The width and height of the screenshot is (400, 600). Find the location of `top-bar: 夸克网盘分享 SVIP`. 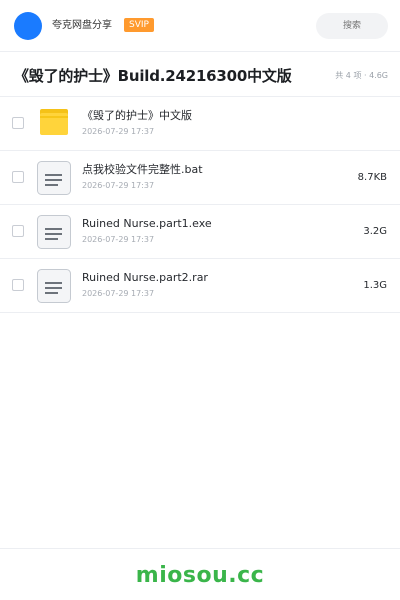

top-bar: 夸克网盘分享 SVIP is located at coordinates (200, 26).